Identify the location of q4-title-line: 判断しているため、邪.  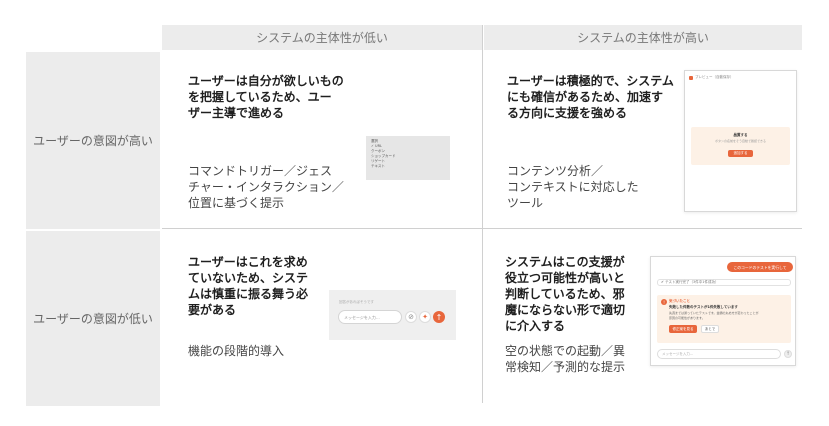
(565, 294).